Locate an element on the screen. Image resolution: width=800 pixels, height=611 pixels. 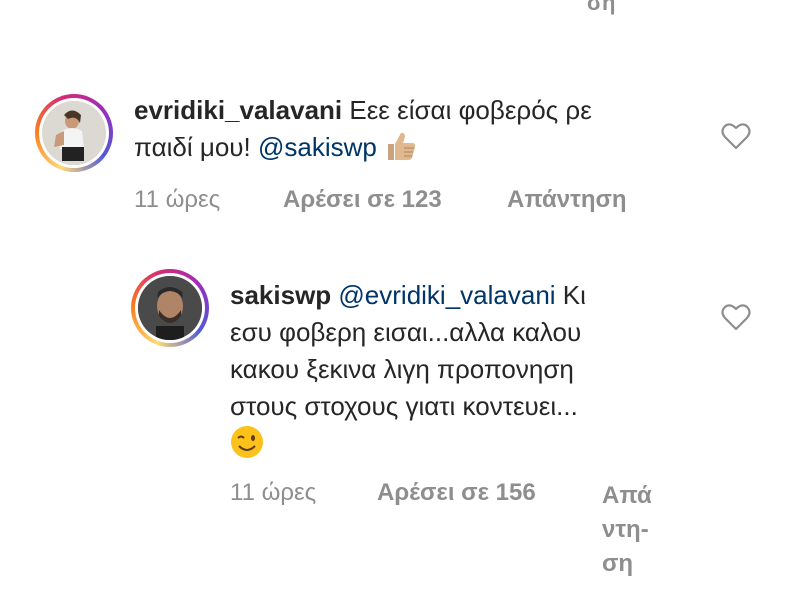
mention-link: @sakiswp is located at coordinates (317, 147).